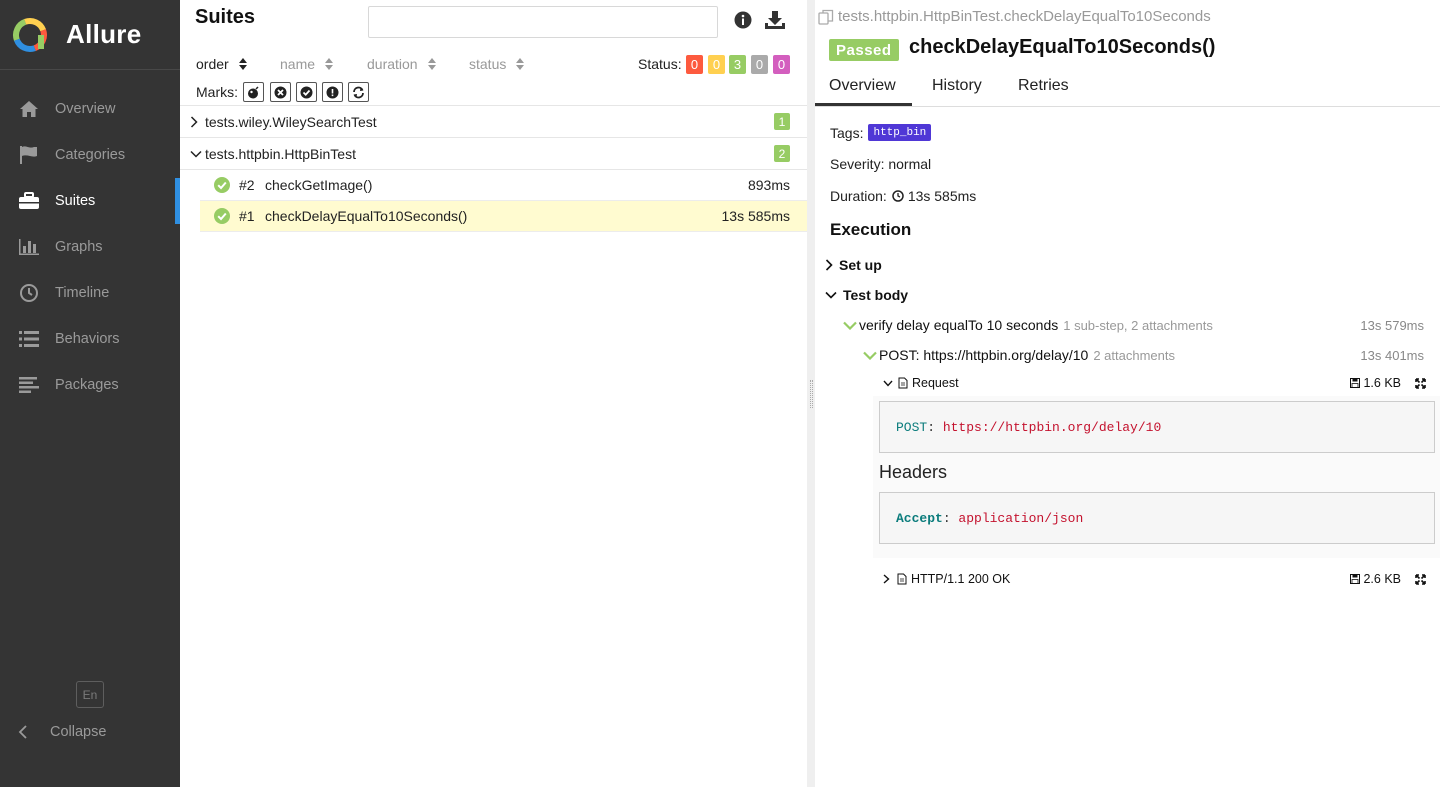  I want to click on tab-retries: Retries, so click(1043, 86).